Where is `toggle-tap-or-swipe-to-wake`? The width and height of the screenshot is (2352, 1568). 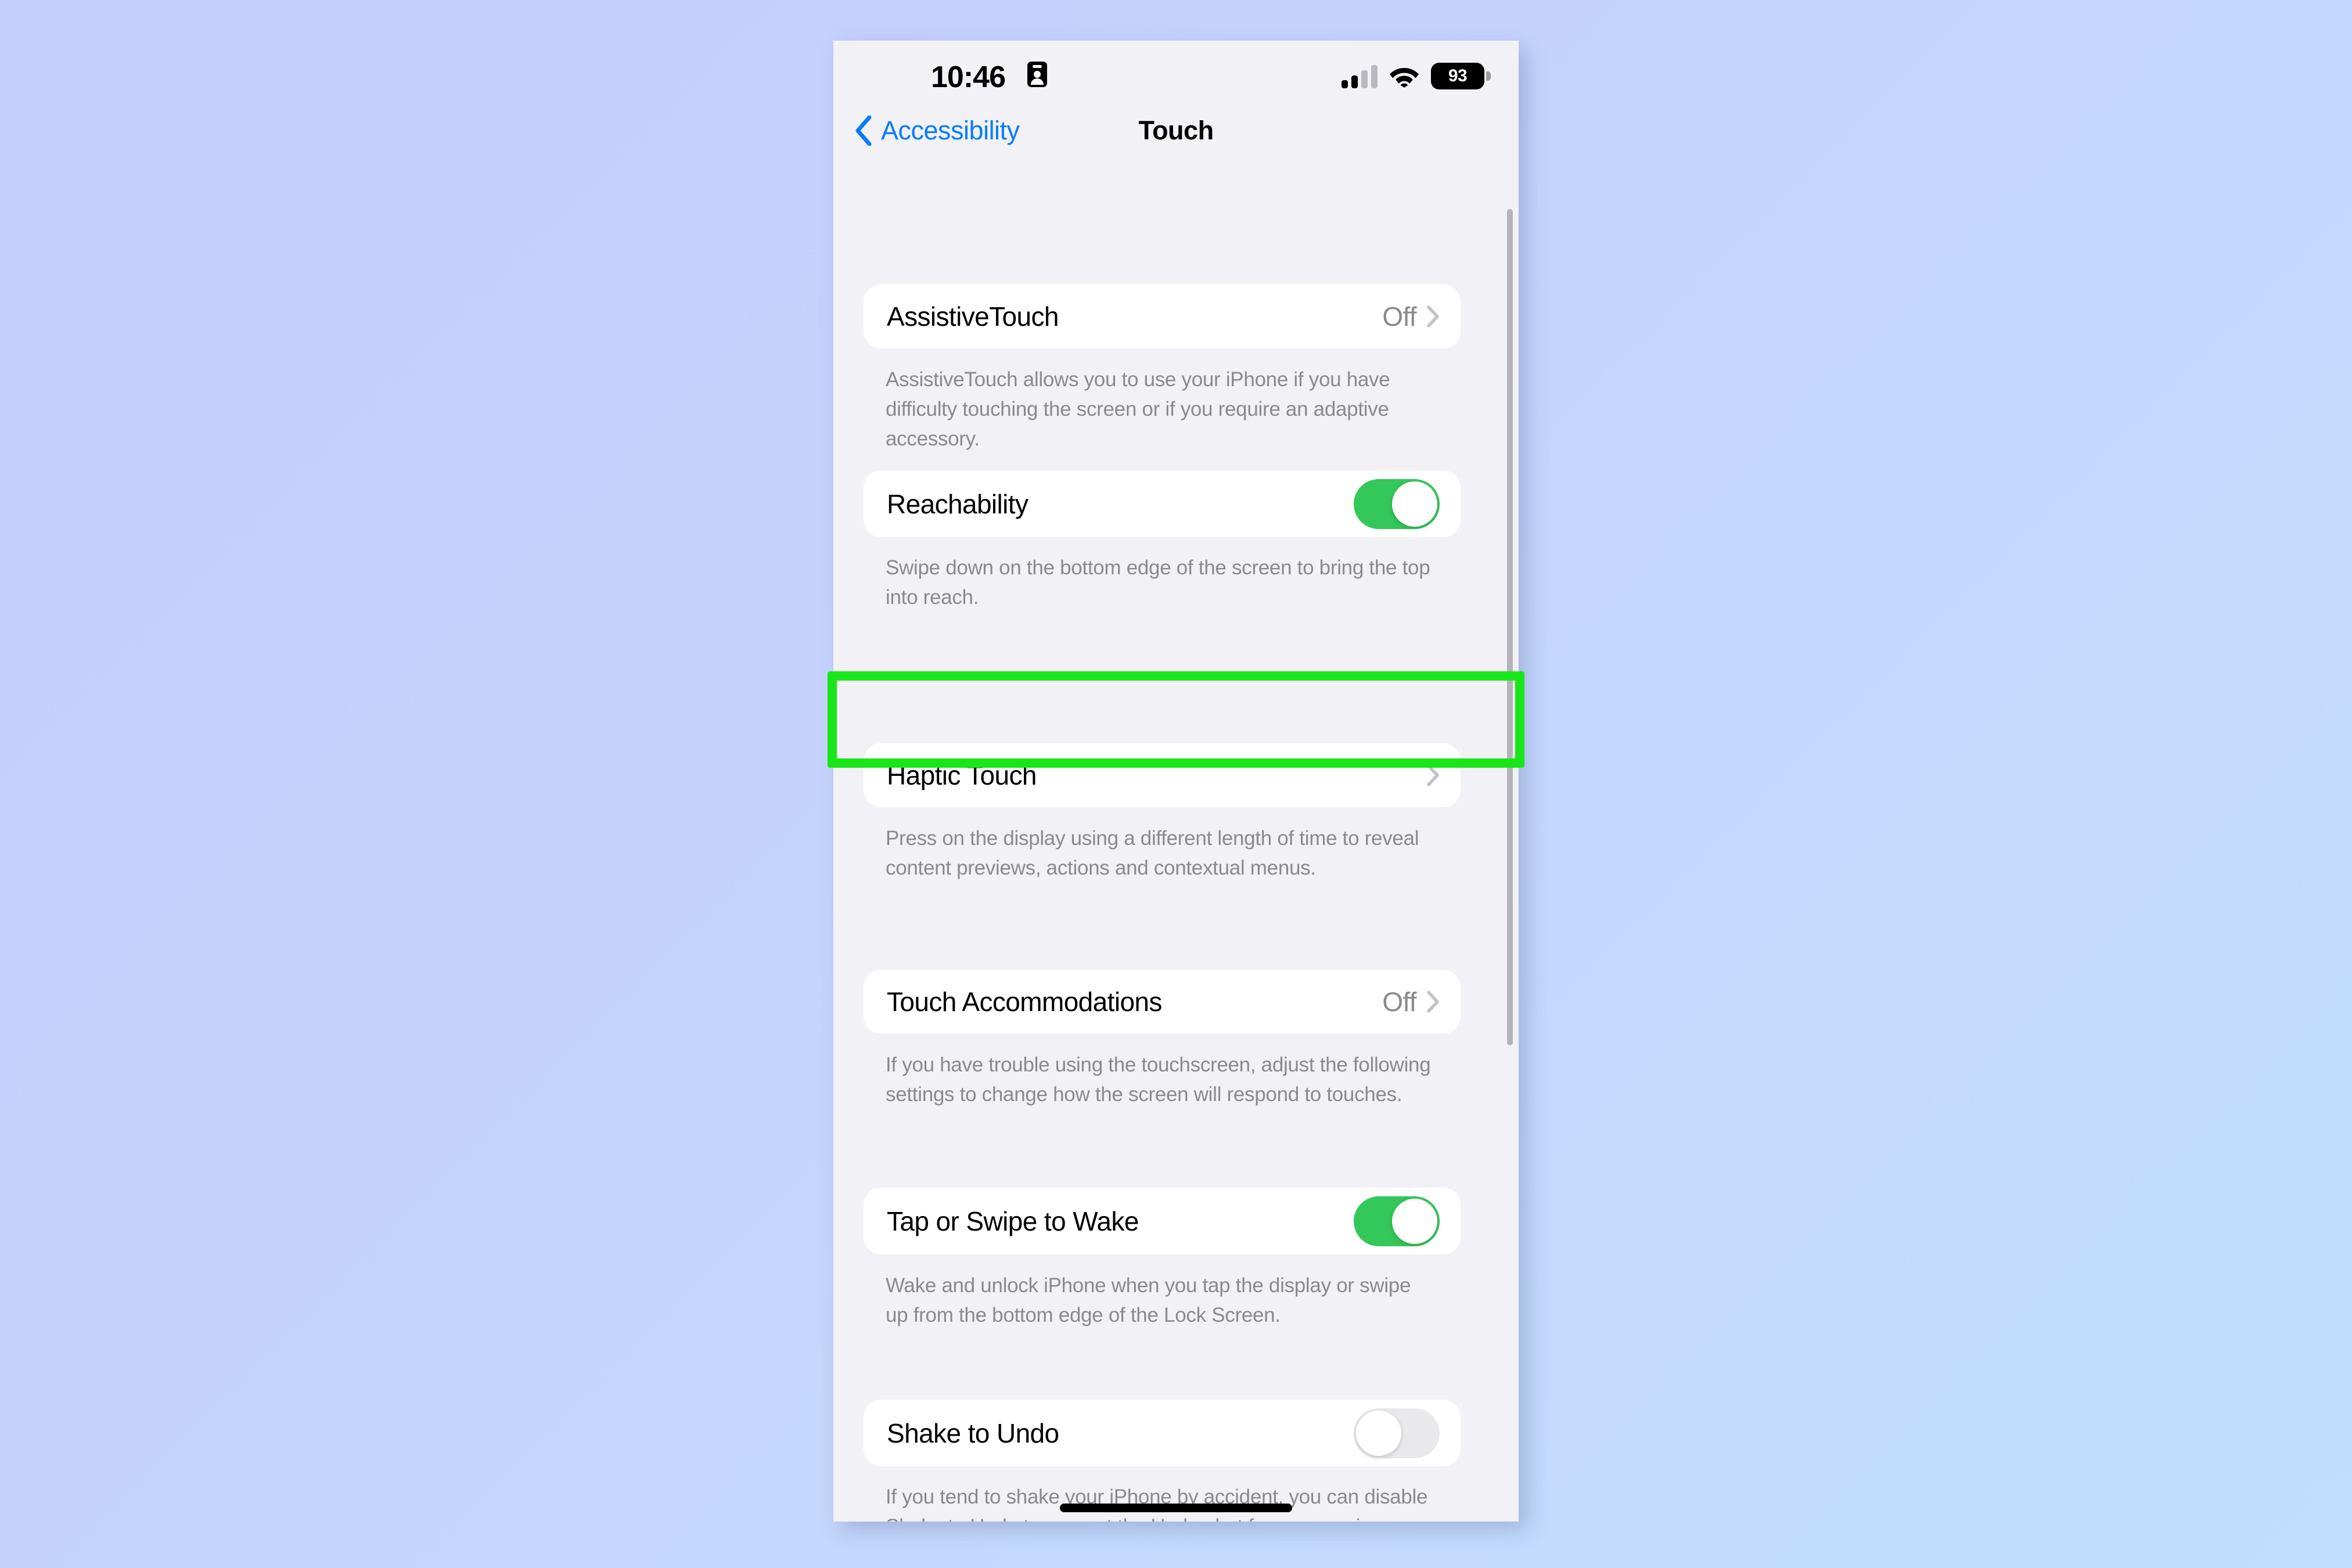 toggle-tap-or-swipe-to-wake is located at coordinates (1397, 1221).